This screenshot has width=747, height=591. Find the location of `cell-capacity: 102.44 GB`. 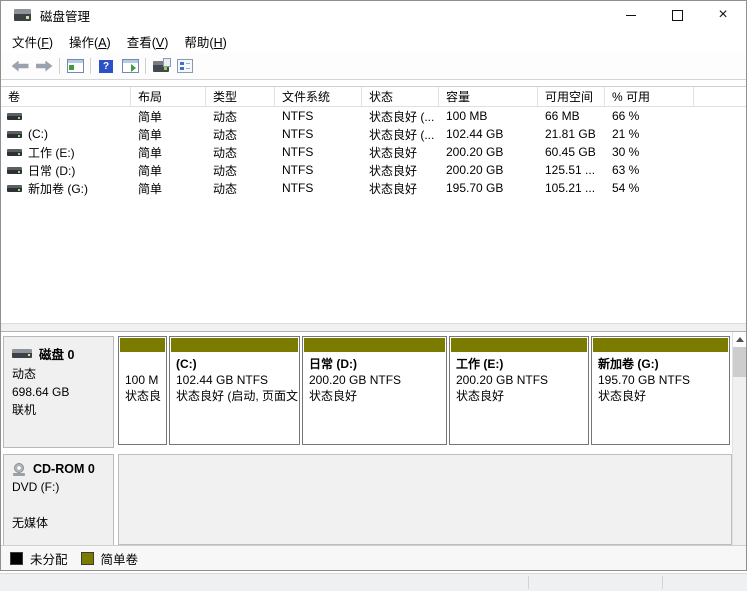

cell-capacity: 102.44 GB is located at coordinates (475, 134).